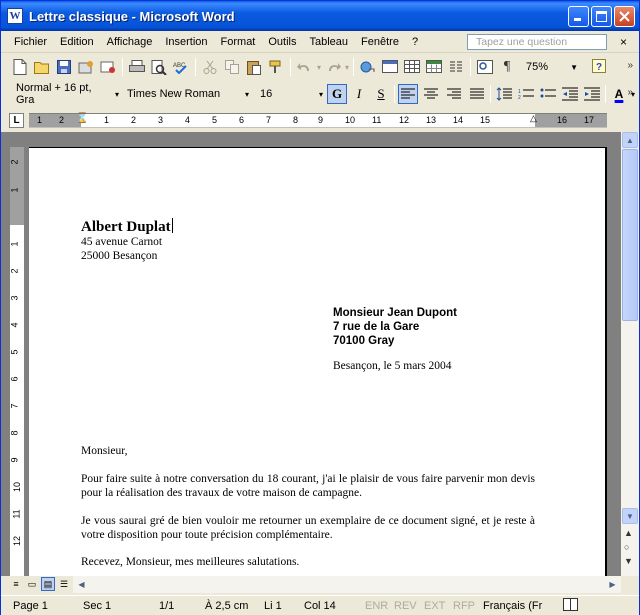 This screenshot has width=640, height=615. Describe the element at coordinates (15, 16) in the screenshot. I see `word-app-icon: W` at that location.